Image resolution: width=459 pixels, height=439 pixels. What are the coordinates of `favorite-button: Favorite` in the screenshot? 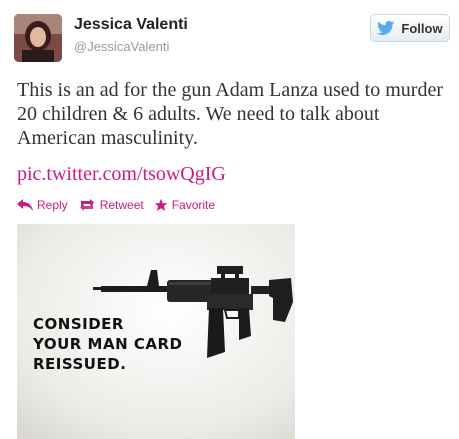 It's located at (184, 205).